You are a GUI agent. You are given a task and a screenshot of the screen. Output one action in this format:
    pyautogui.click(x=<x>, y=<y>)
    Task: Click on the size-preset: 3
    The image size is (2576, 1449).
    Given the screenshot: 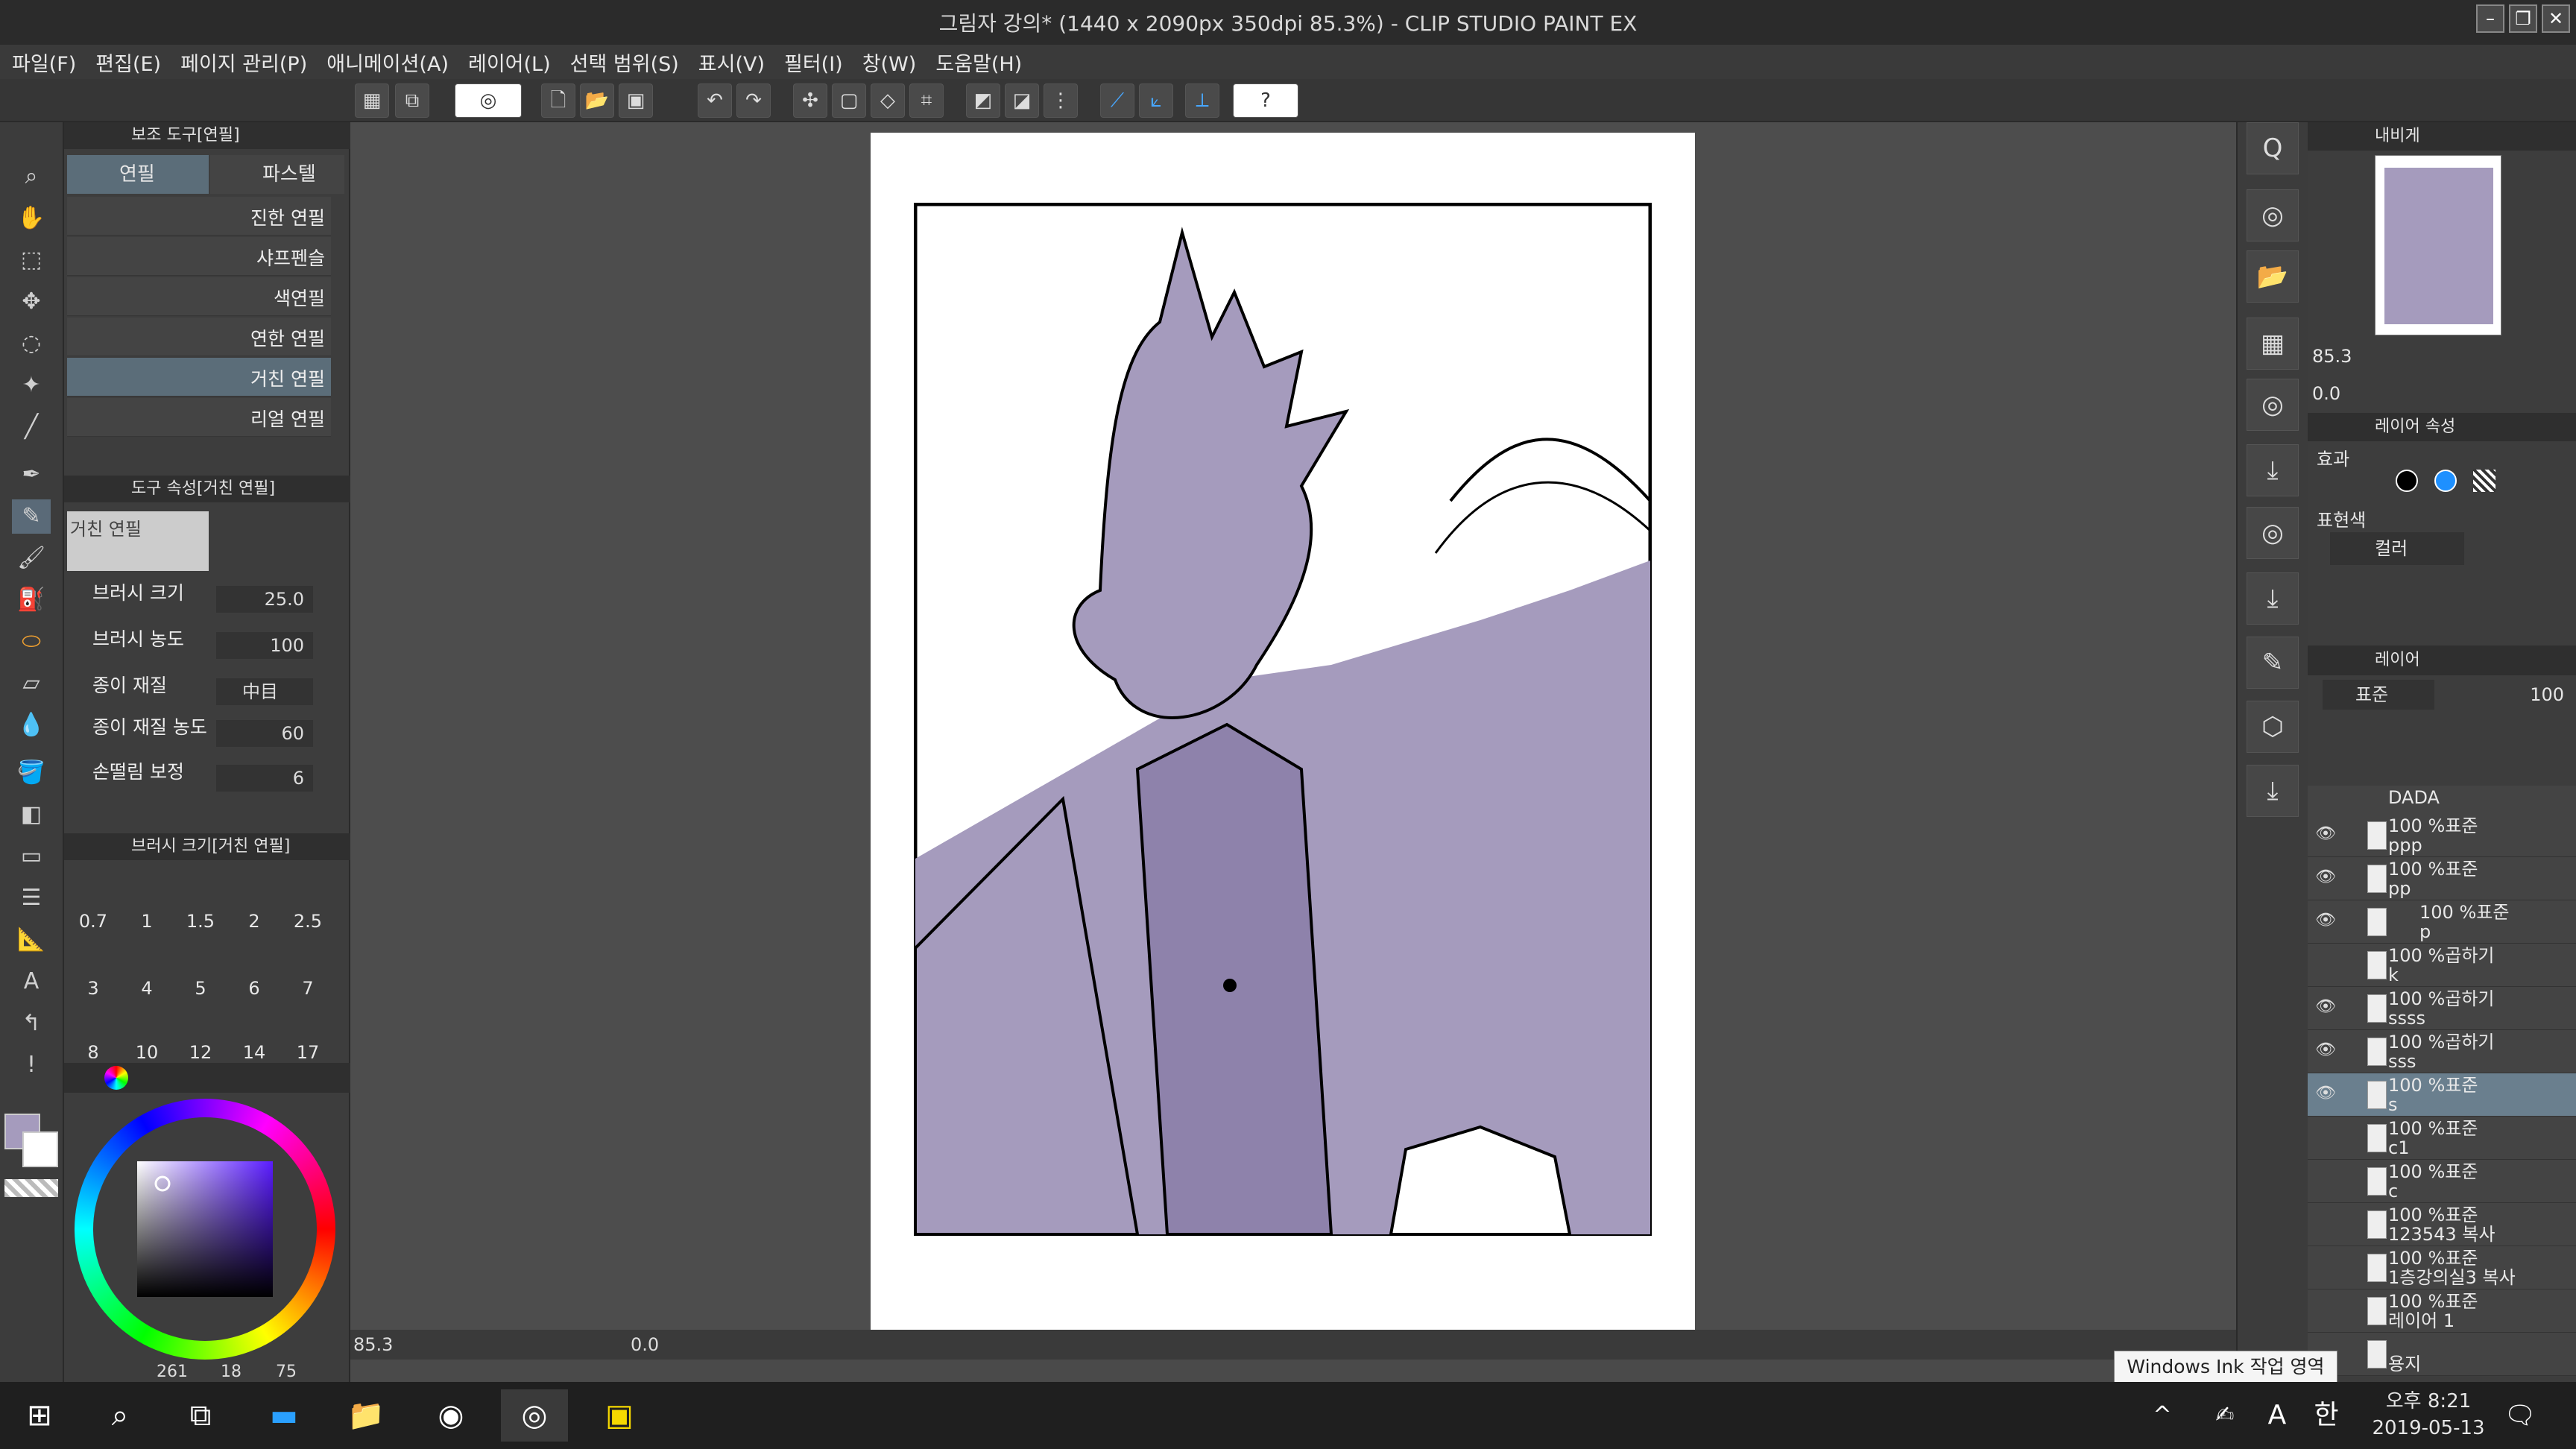 What is the action you would take?
    pyautogui.click(x=93, y=989)
    